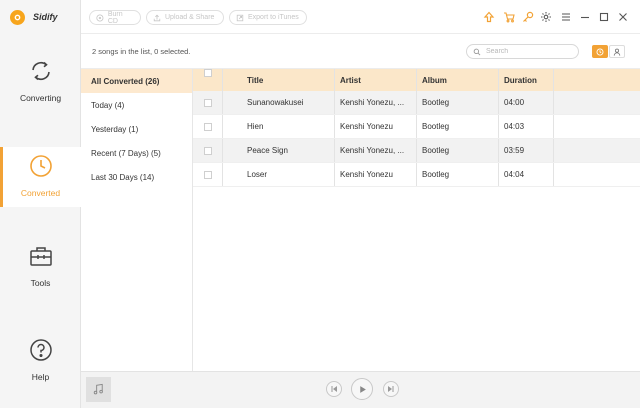 The height and width of the screenshot is (408, 640). Describe the element at coordinates (40, 193) in the screenshot. I see `nav-converted-label: Converted` at that location.